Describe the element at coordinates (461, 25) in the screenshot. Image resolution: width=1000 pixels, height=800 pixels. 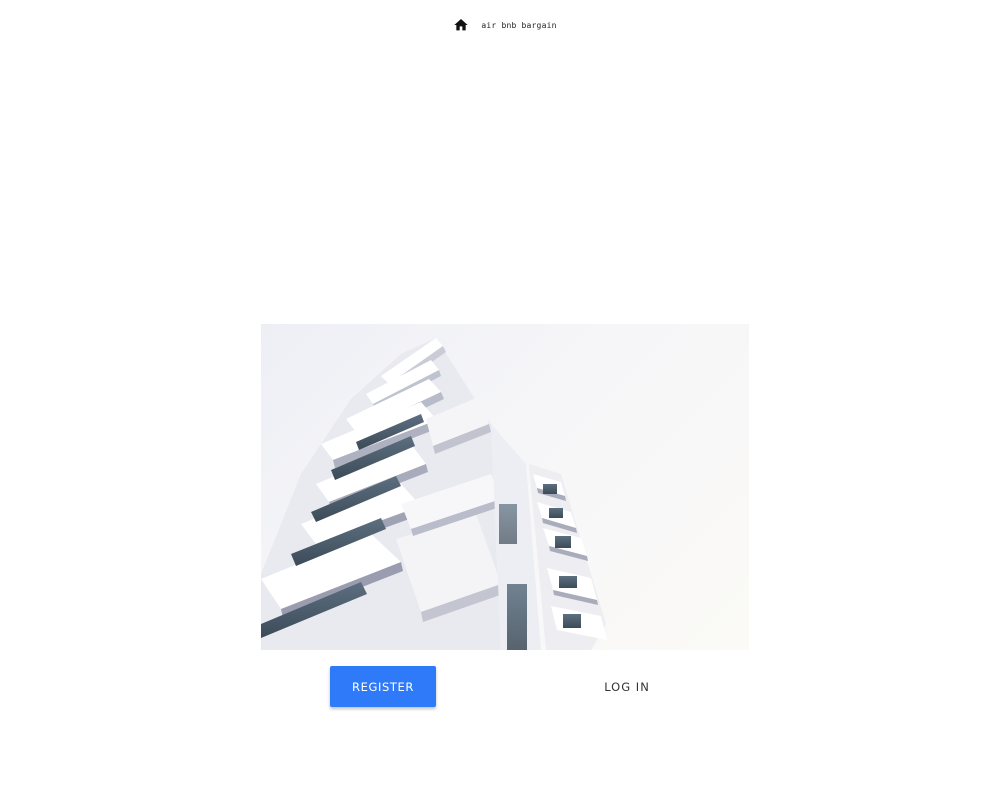
I see `home-icon` at that location.